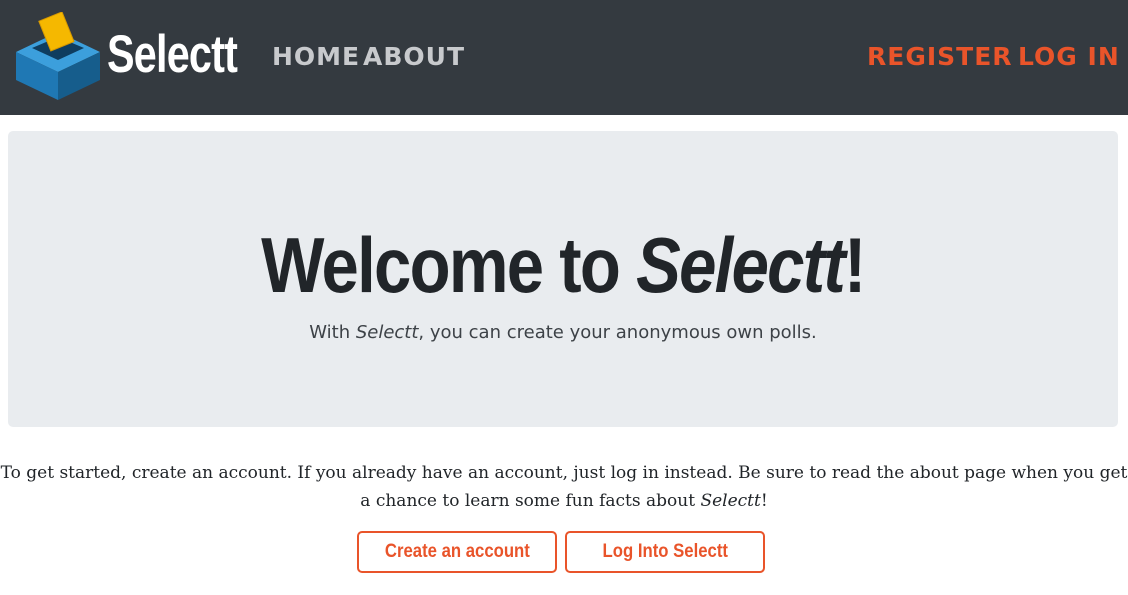 This screenshot has height=595, width=1128. What do you see at coordinates (172, 55) in the screenshot?
I see `brand-logo-text: Selectt` at bounding box center [172, 55].